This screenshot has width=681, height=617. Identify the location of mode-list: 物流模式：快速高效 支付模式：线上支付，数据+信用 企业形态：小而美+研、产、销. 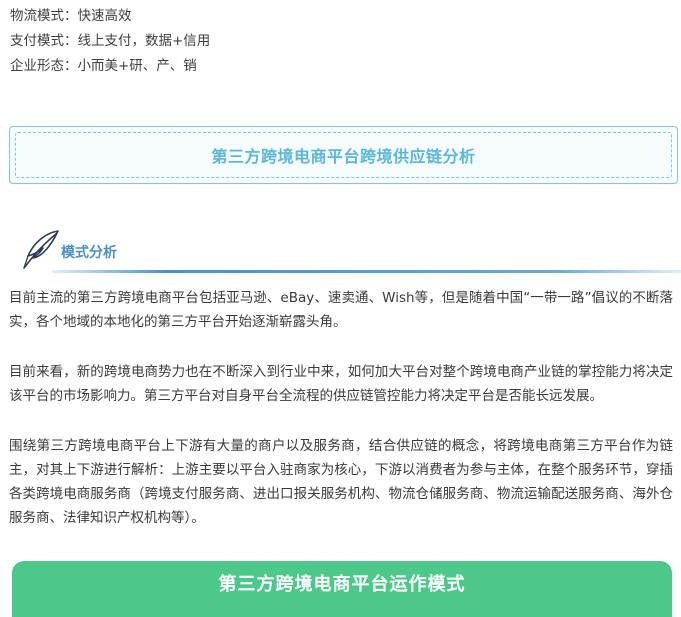
(110, 41).